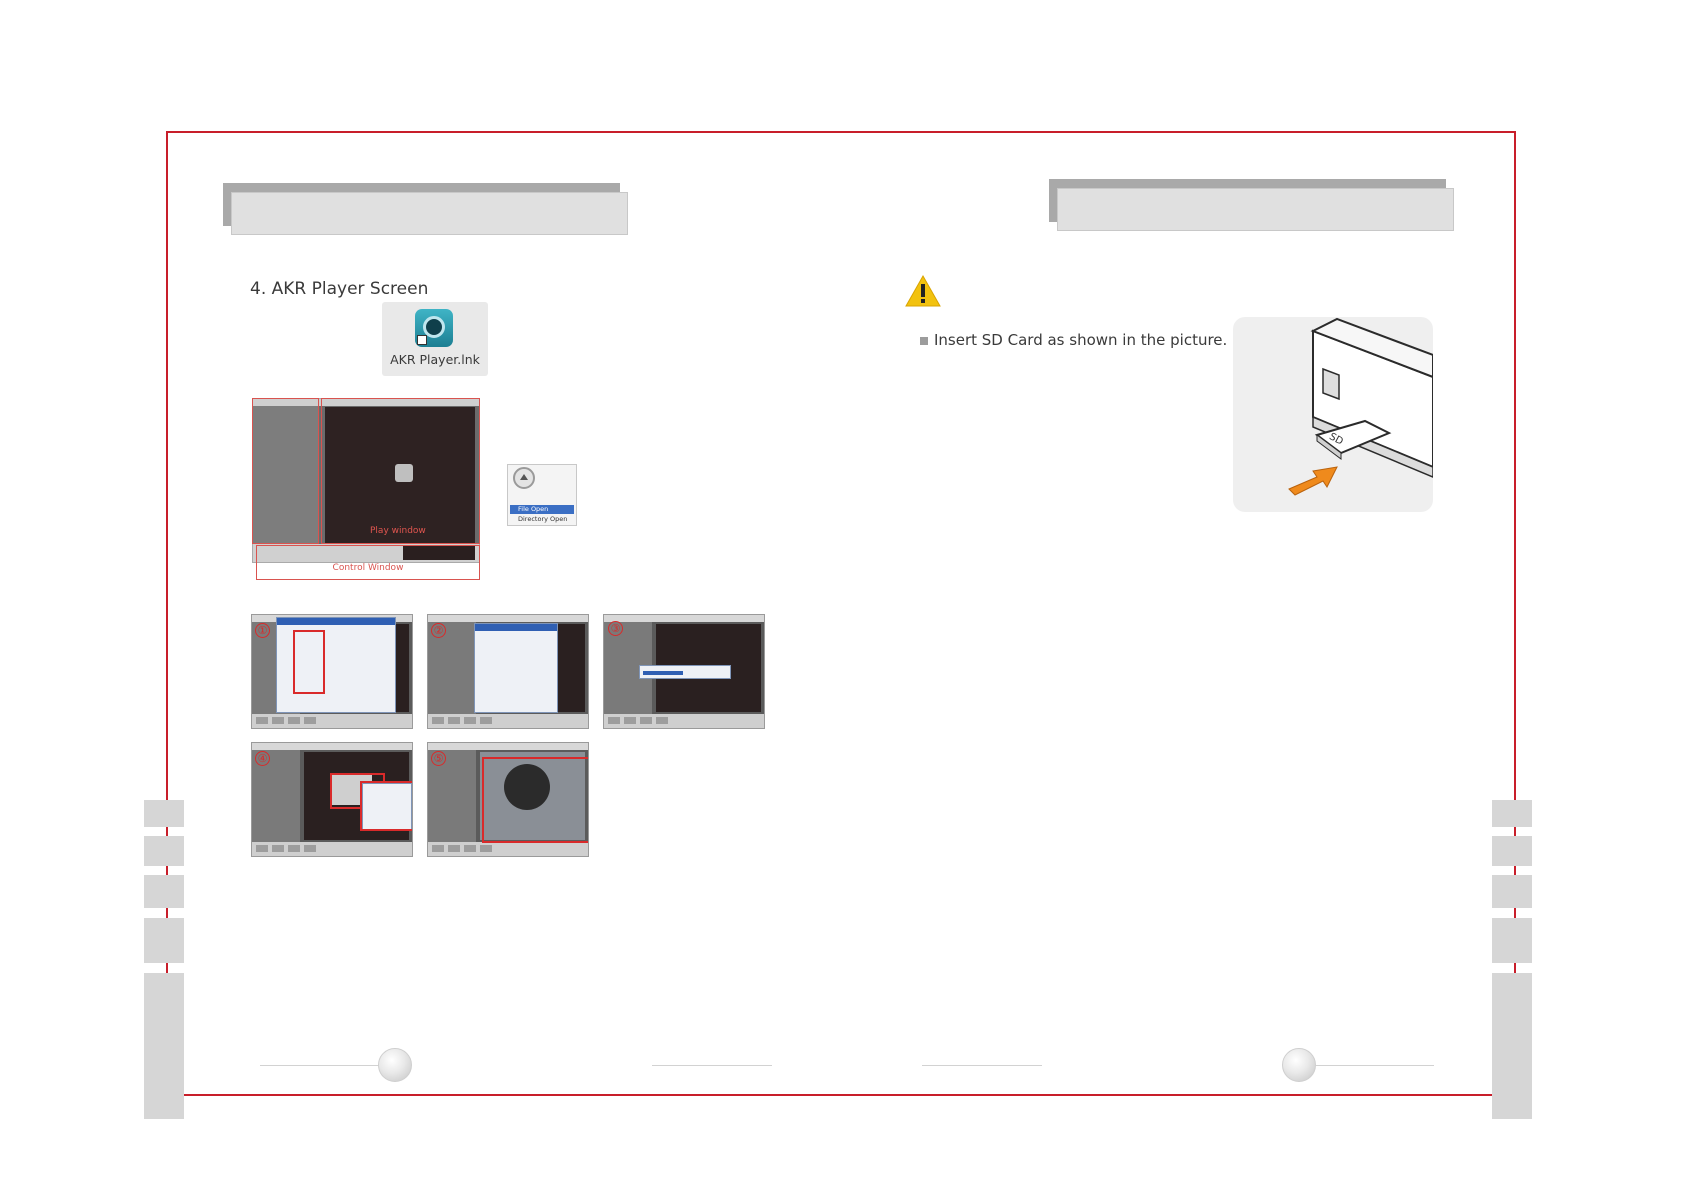 This screenshot has width=1685, height=1192. What do you see at coordinates (1333, 414) in the screenshot?
I see `sd-card-illustration: SD` at bounding box center [1333, 414].